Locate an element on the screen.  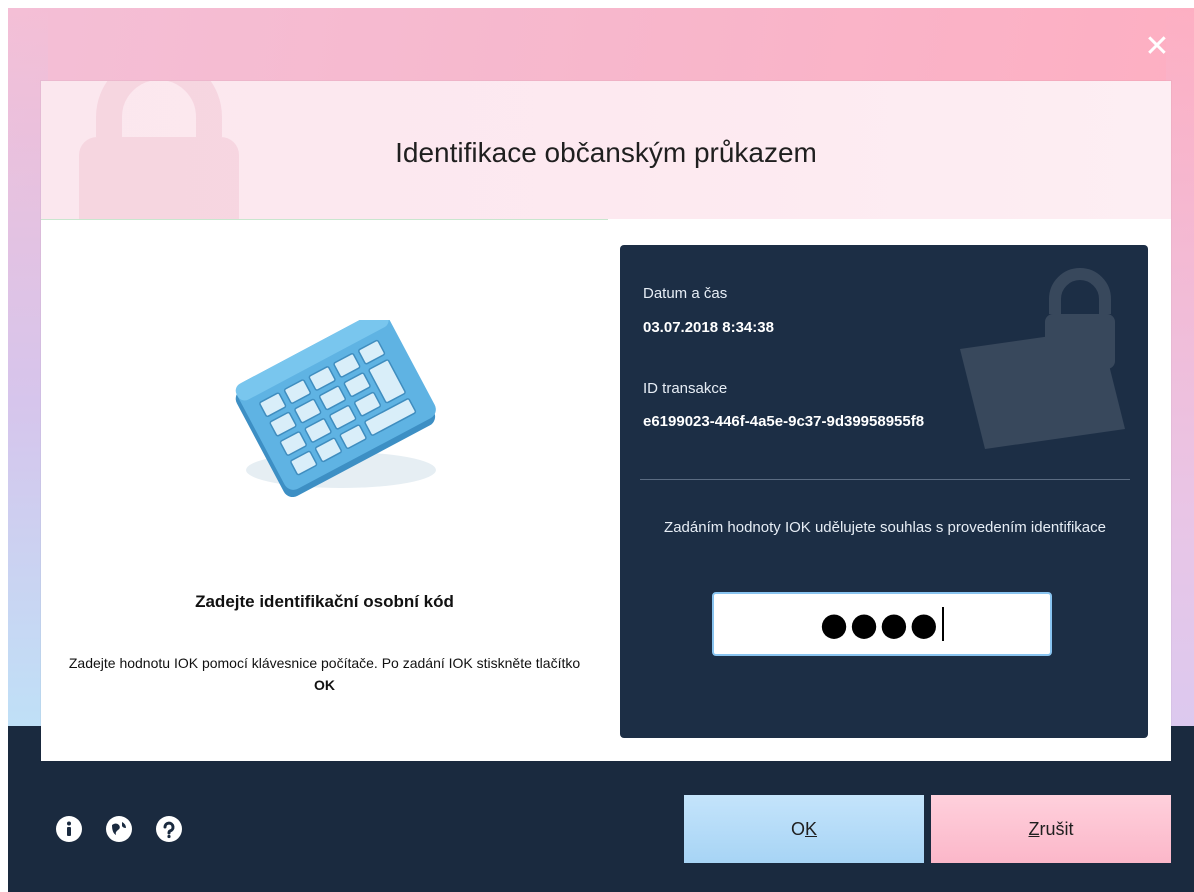
globe-glyph is located at coordinates (119, 829).